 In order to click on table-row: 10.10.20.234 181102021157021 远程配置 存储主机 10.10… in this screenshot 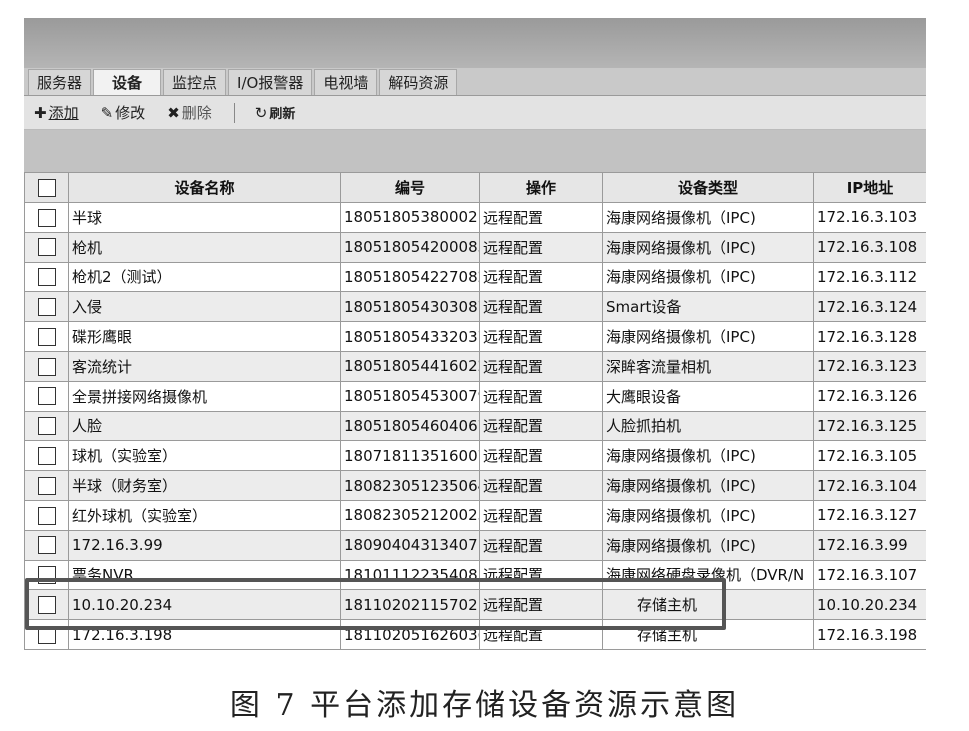, I will do `click(475, 605)`.